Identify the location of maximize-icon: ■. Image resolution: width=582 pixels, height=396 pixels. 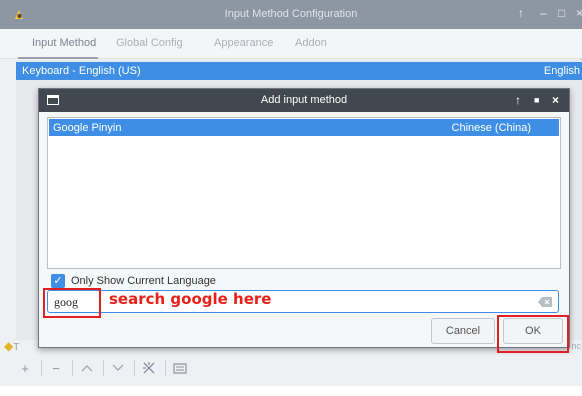
(536, 100).